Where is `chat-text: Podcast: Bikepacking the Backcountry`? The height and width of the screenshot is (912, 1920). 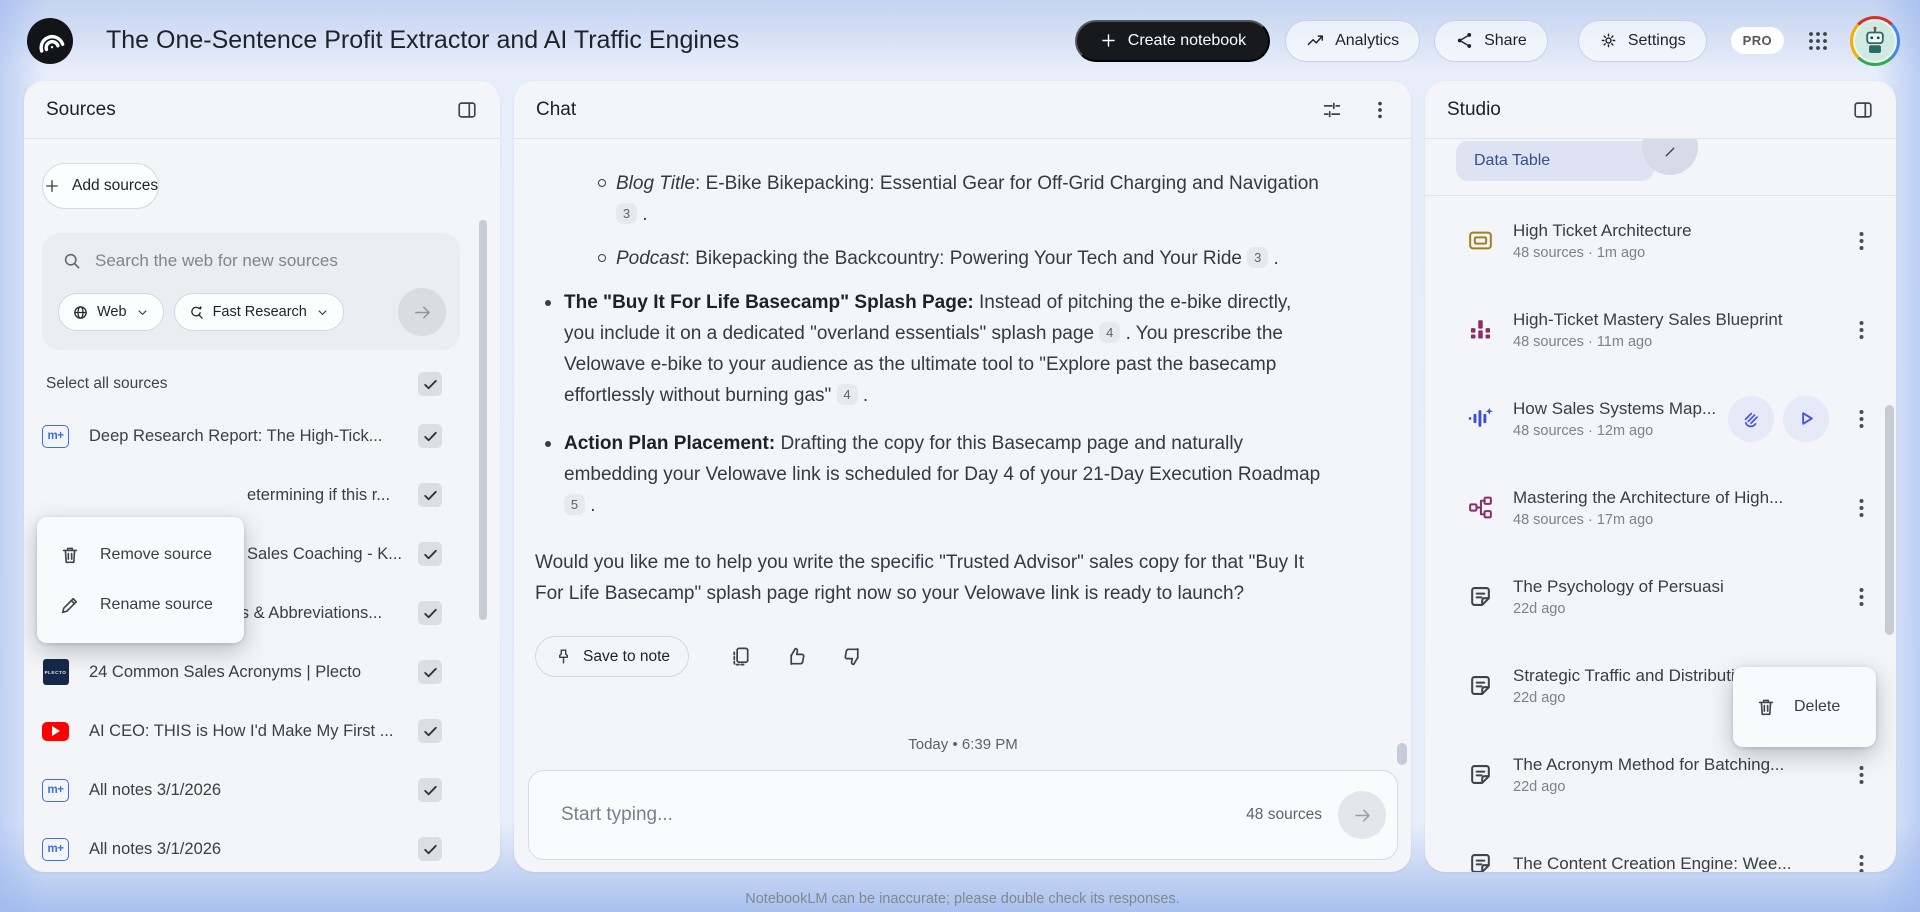
chat-text: Podcast: Bikepacking the Backcountry is located at coordinates (947, 258).